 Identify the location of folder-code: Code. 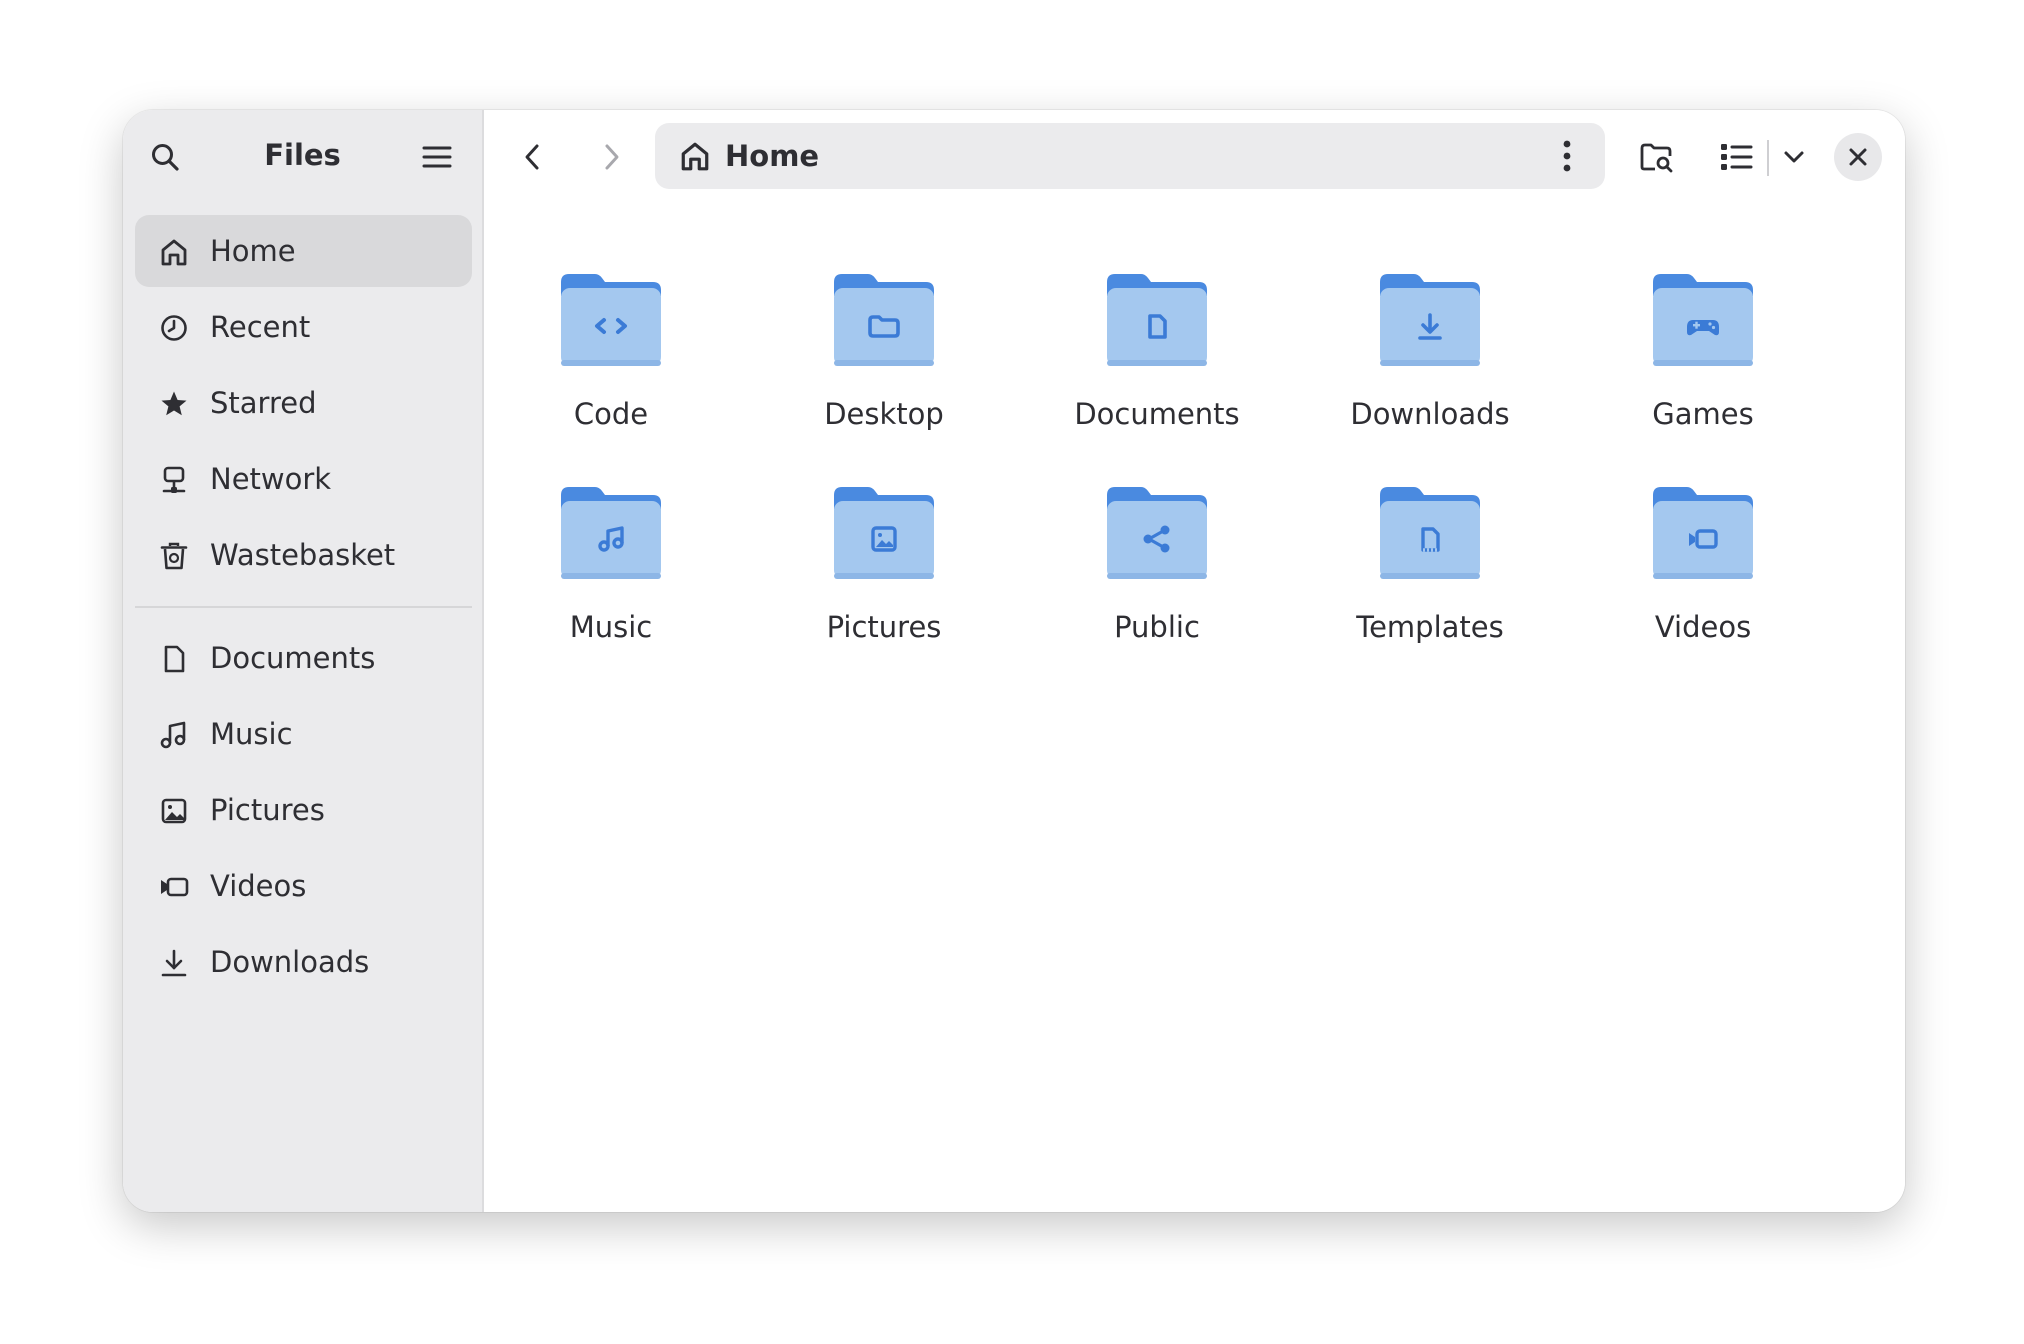
(611, 357).